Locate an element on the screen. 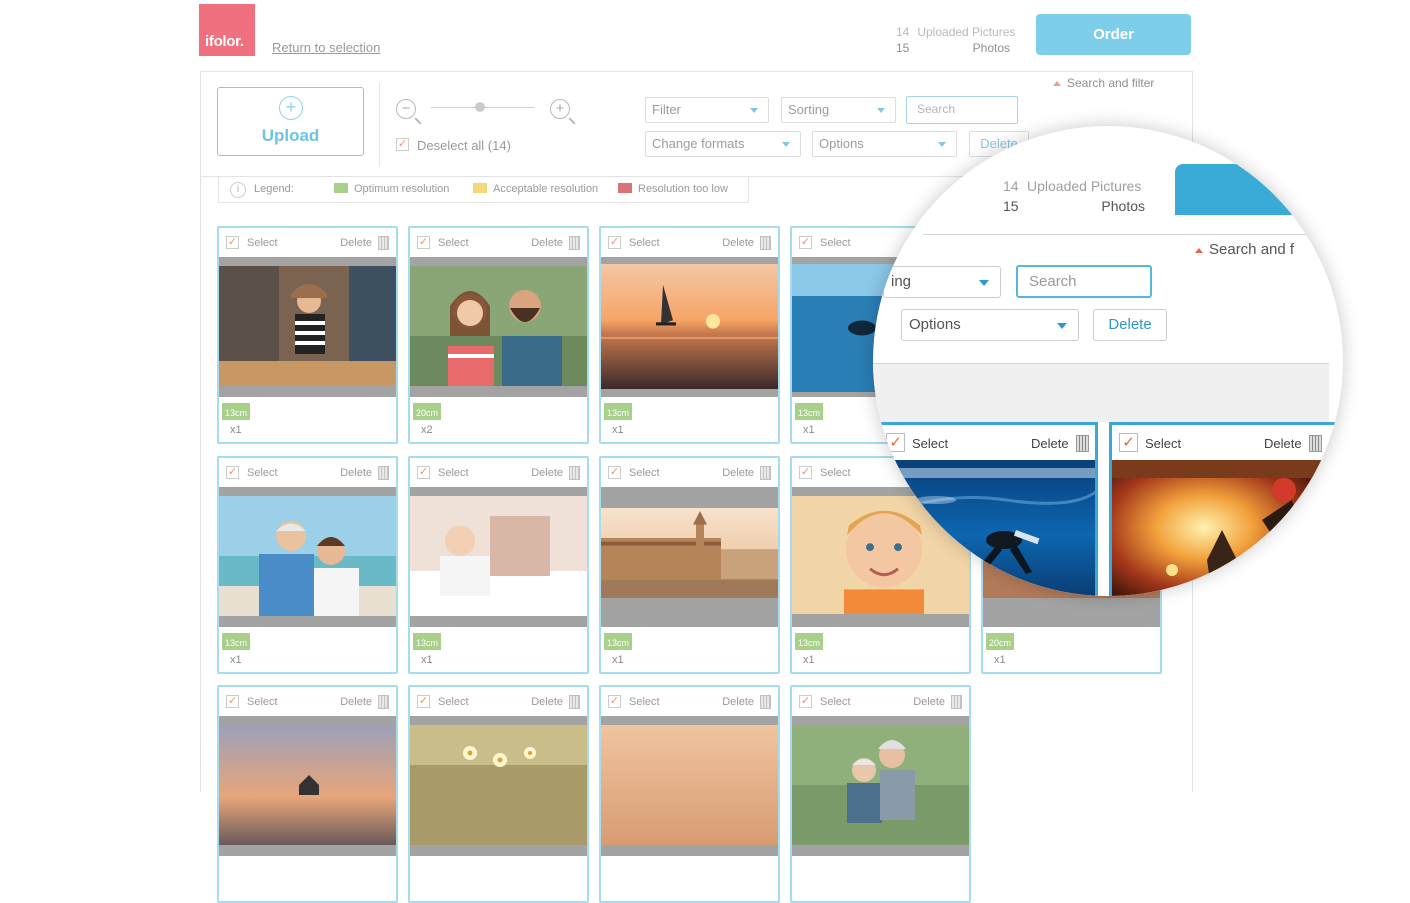 This screenshot has width=1410, height=903. return-to-selection-link: Return to selection is located at coordinates (326, 47).